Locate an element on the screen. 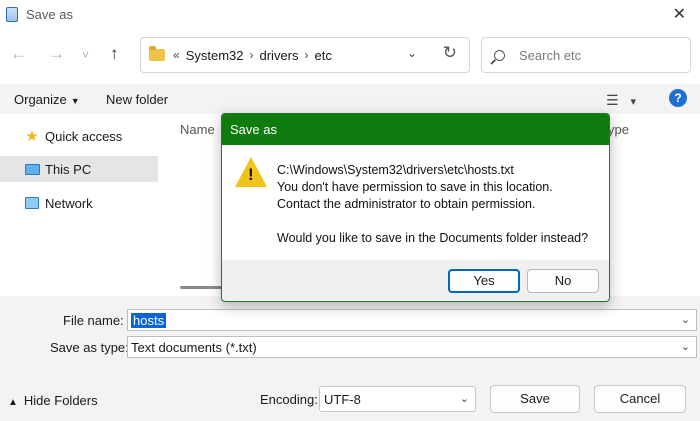 This screenshot has height=421, width=700. save-as-type-value: Text documents (*.txt) is located at coordinates (194, 347).